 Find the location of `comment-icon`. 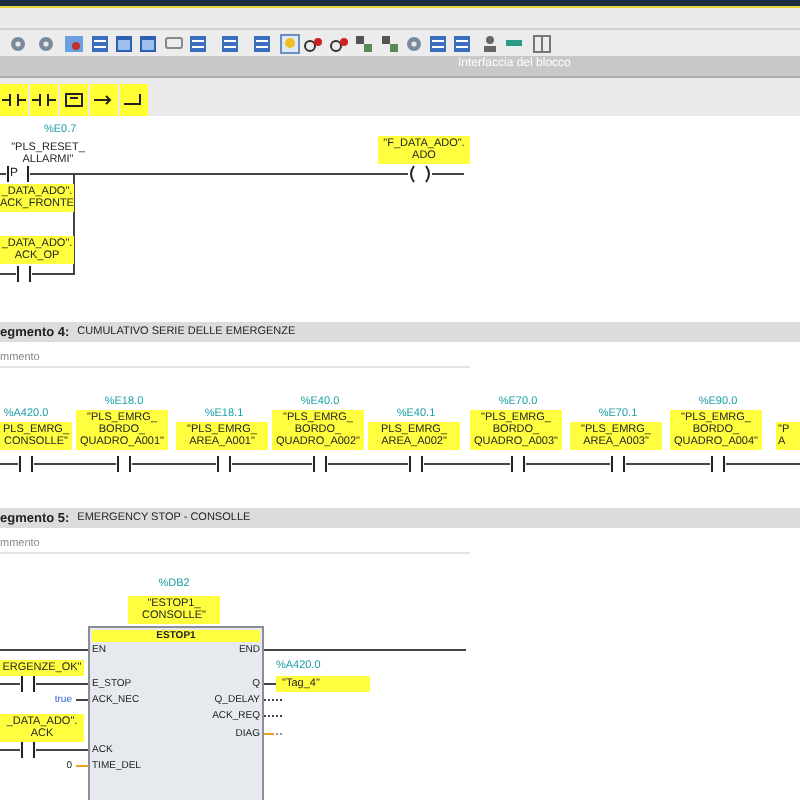

comment-icon is located at coordinates (174, 44).